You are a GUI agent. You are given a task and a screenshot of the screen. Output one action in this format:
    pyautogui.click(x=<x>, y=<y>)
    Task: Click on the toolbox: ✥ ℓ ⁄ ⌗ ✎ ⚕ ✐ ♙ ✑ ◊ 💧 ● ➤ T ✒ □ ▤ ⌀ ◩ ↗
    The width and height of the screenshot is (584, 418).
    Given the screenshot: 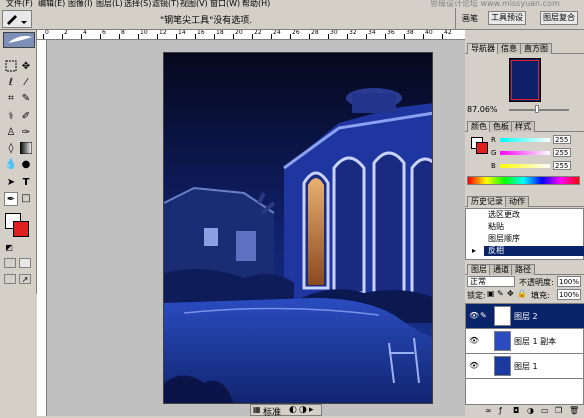 What is the action you would take?
    pyautogui.click(x=18, y=162)
    